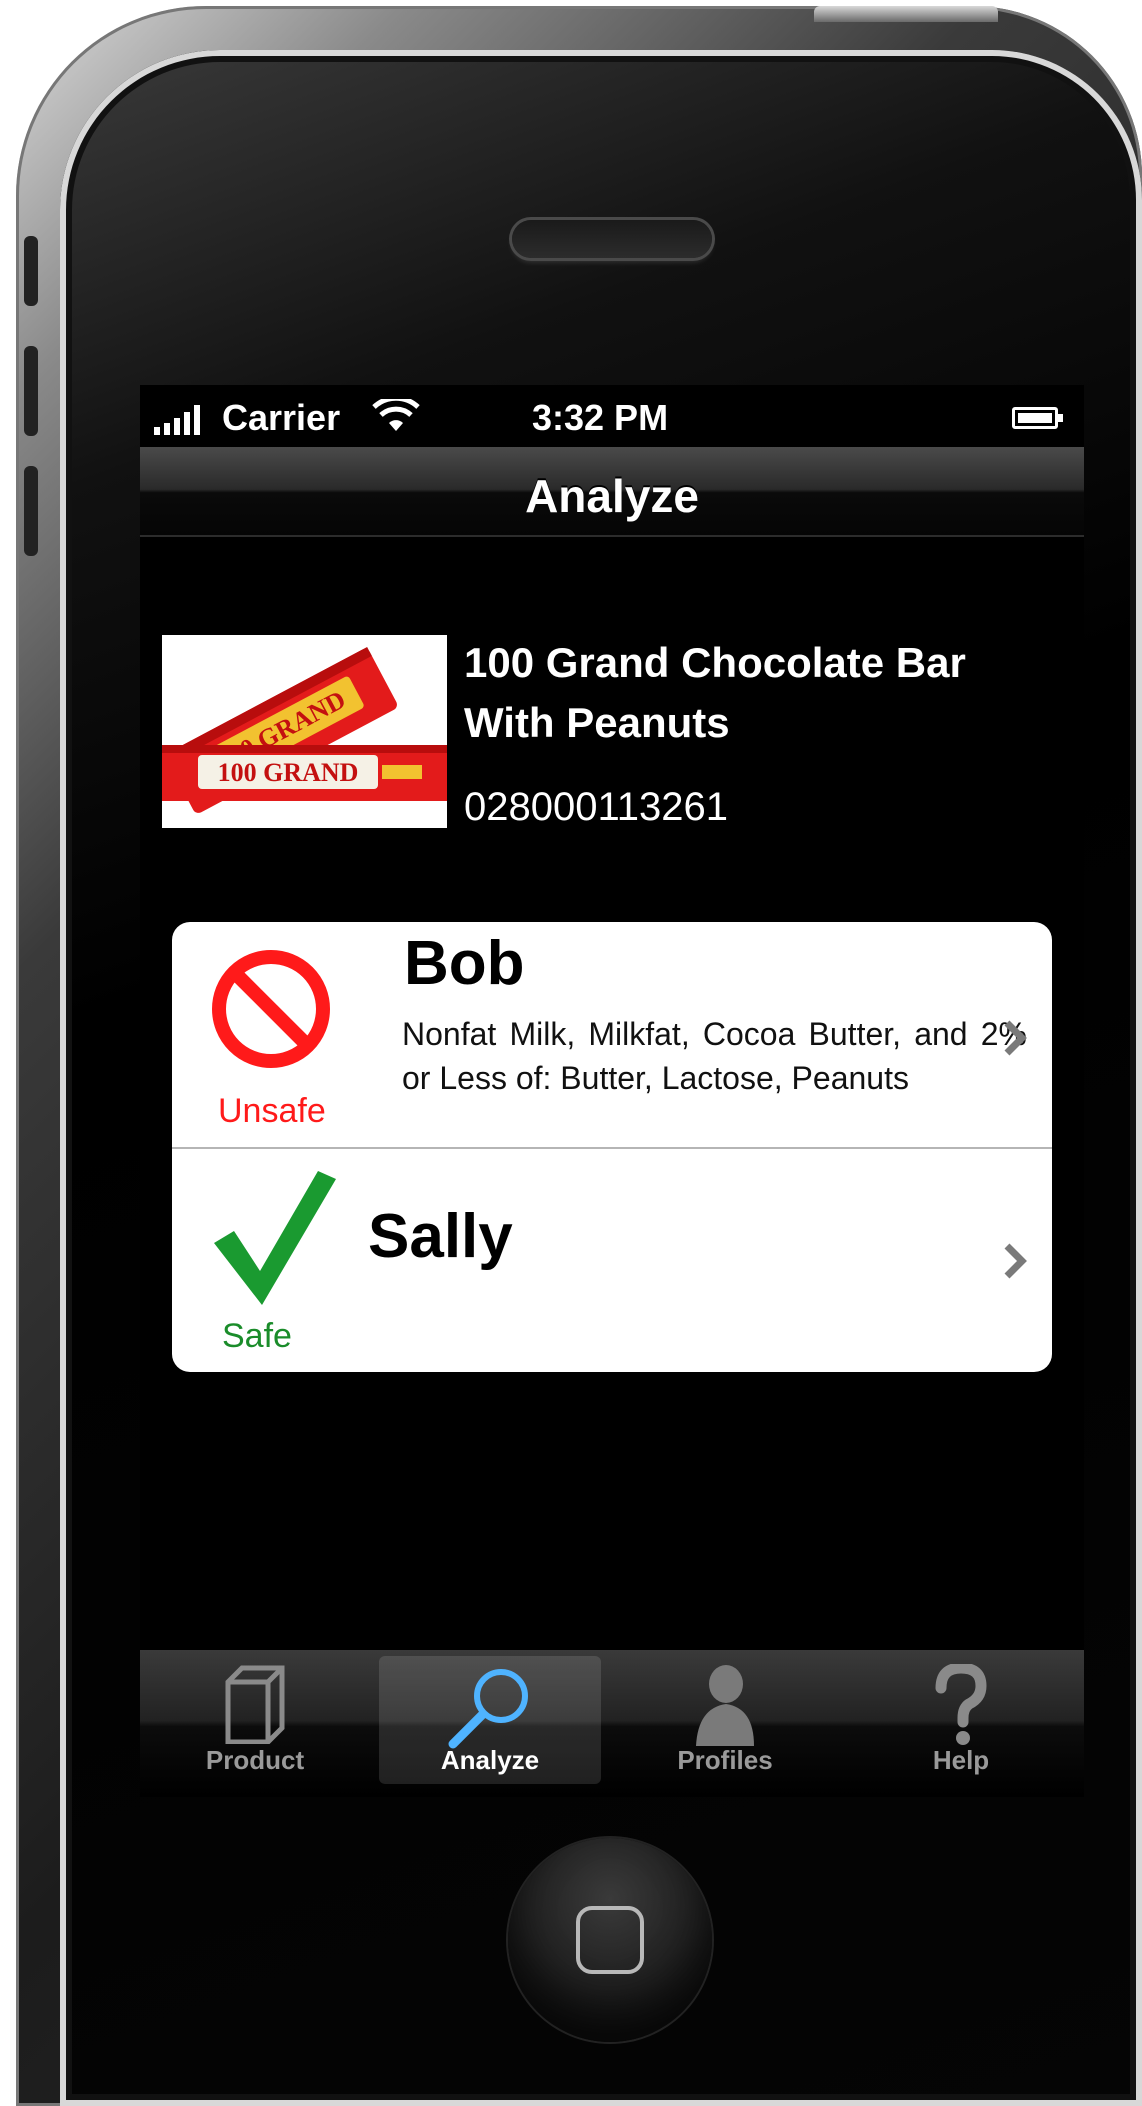 Image resolution: width=1142 pixels, height=2106 pixels. I want to click on home-square-icon, so click(610, 1940).